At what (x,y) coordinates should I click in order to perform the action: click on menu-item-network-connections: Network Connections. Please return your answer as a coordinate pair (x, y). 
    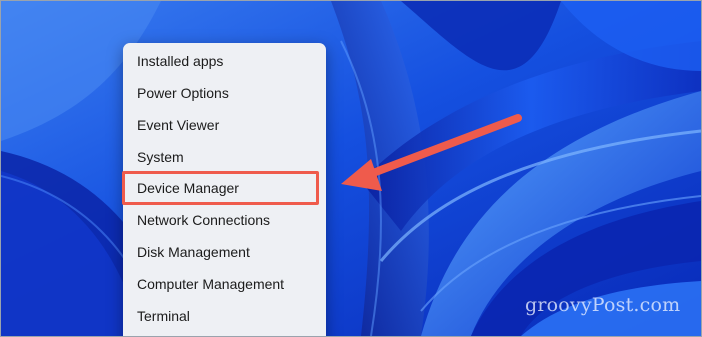
    Looking at the image, I should click on (224, 220).